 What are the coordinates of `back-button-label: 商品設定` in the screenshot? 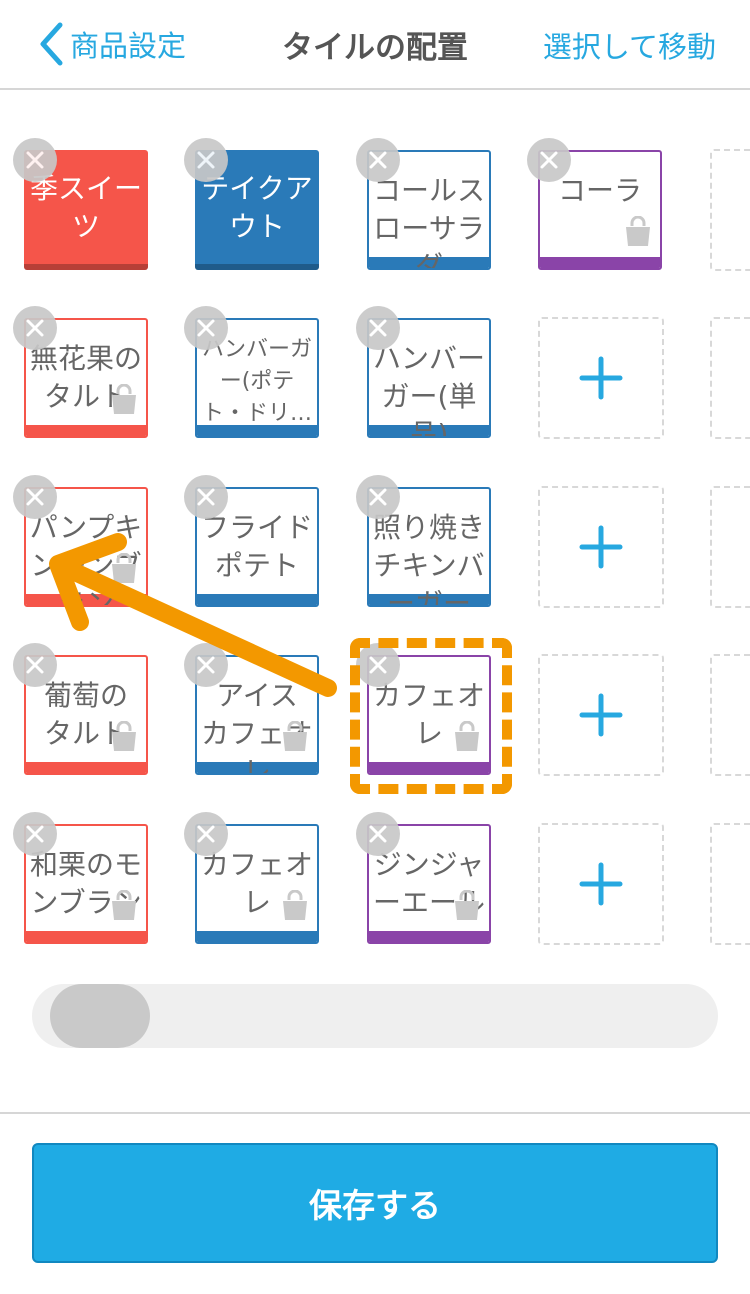 It's located at (128, 46).